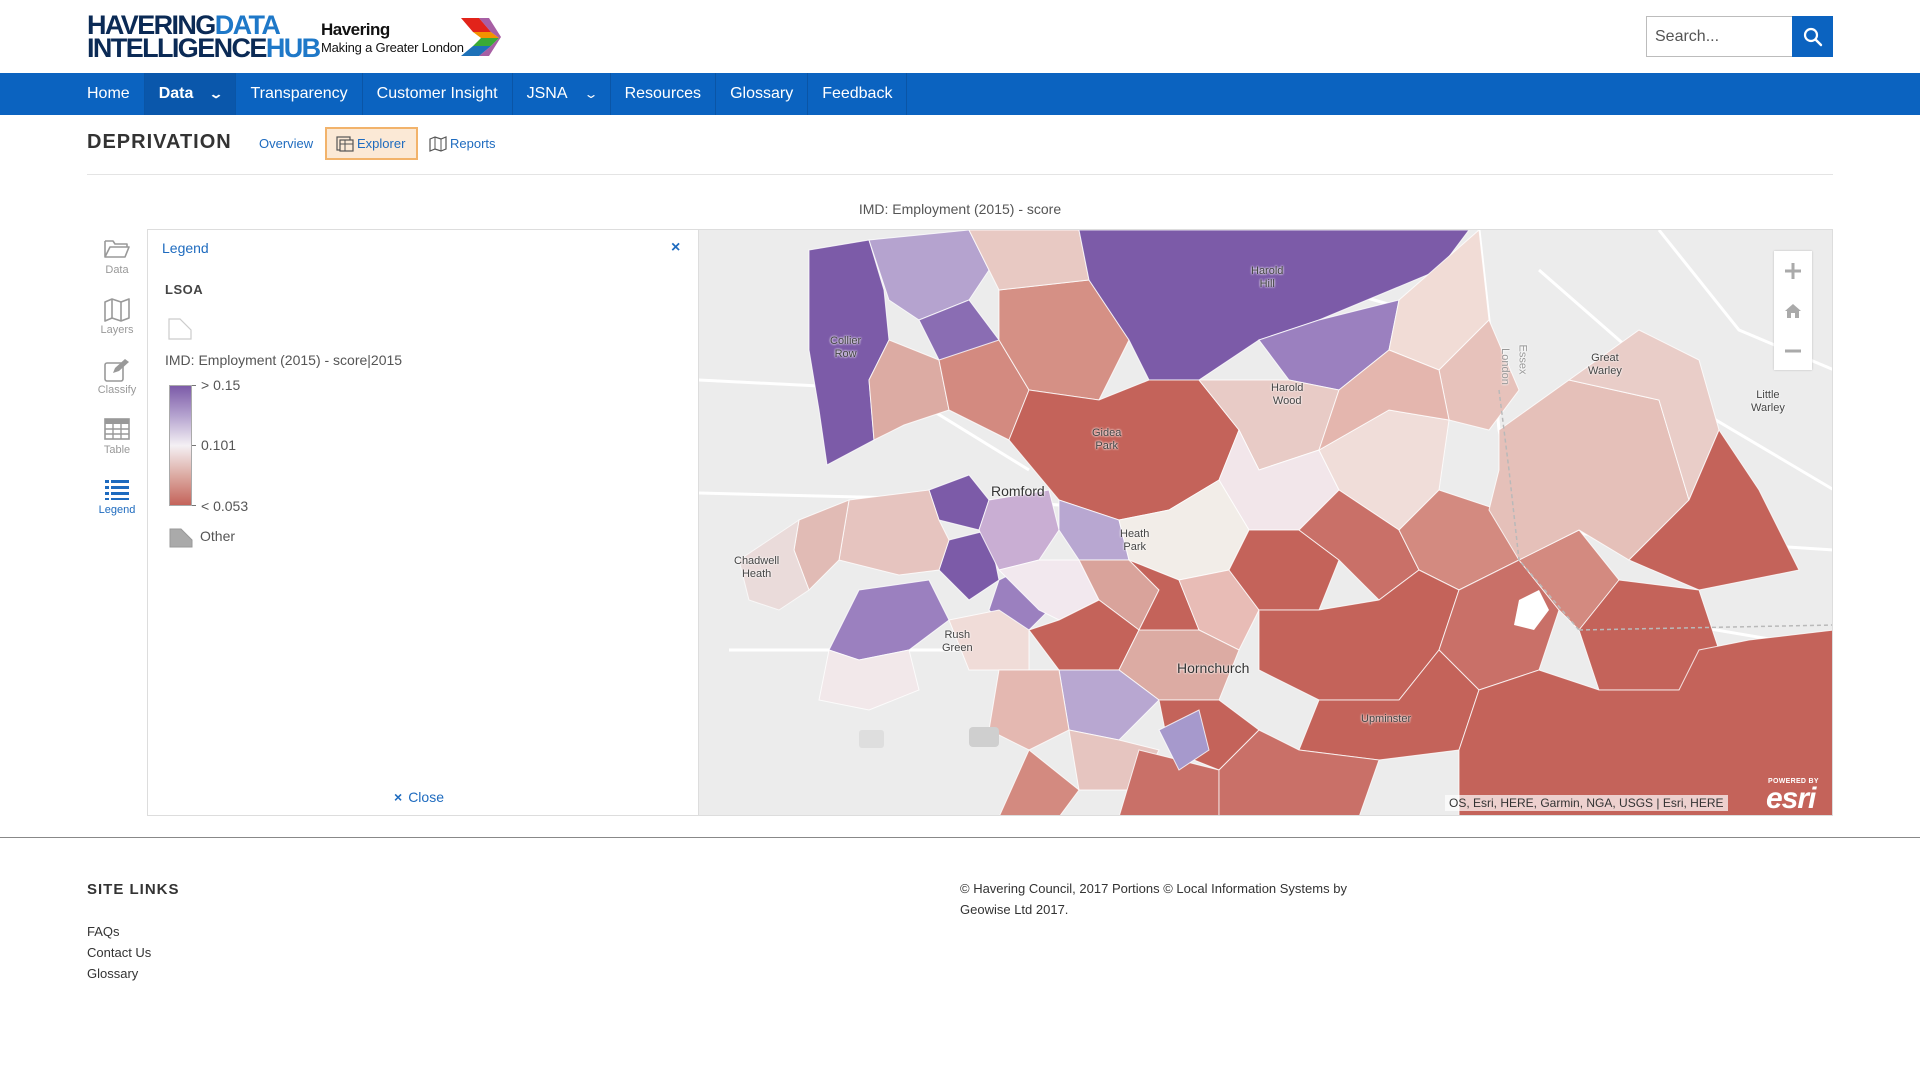 The image size is (1920, 1080). I want to click on legend-layer-name: LSOA, so click(184, 289).